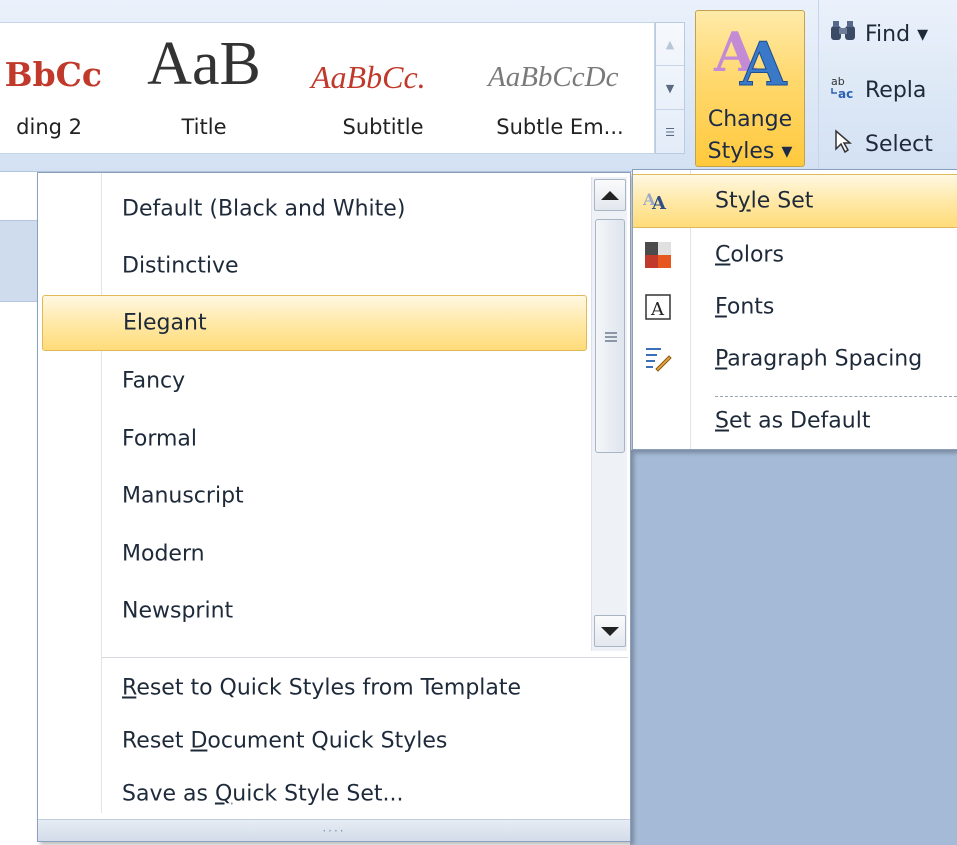  I want to click on style-caption: Subtitle, so click(383, 127).